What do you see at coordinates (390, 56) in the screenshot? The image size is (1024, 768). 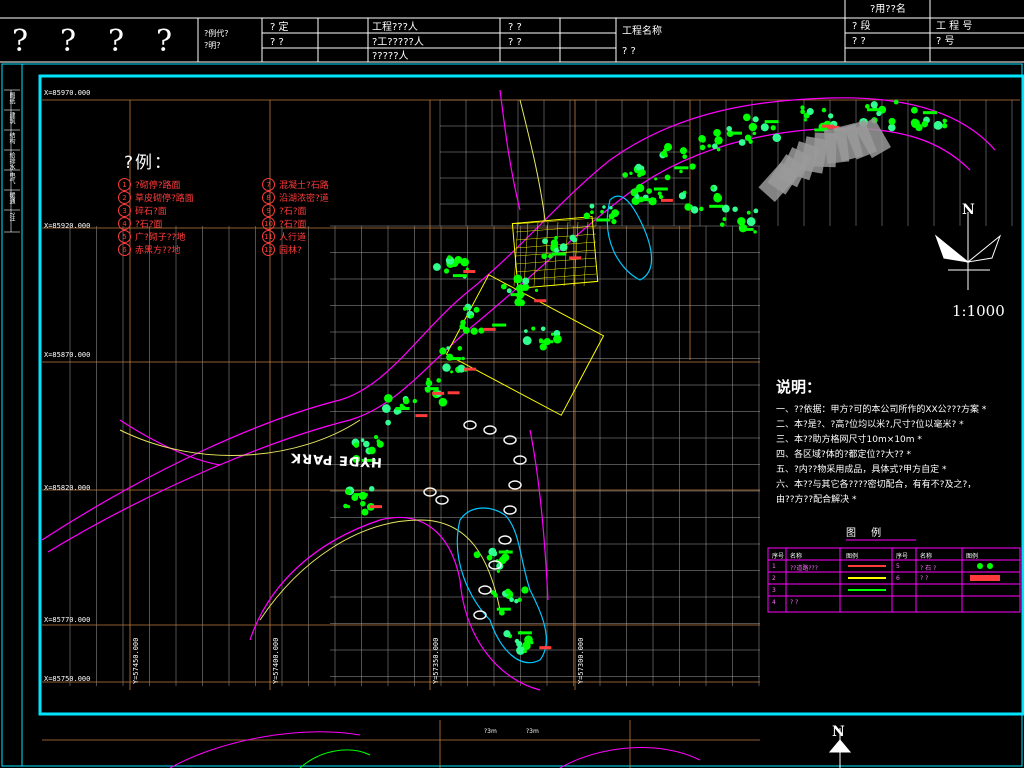 I see `title-cell-c3: ?????人` at bounding box center [390, 56].